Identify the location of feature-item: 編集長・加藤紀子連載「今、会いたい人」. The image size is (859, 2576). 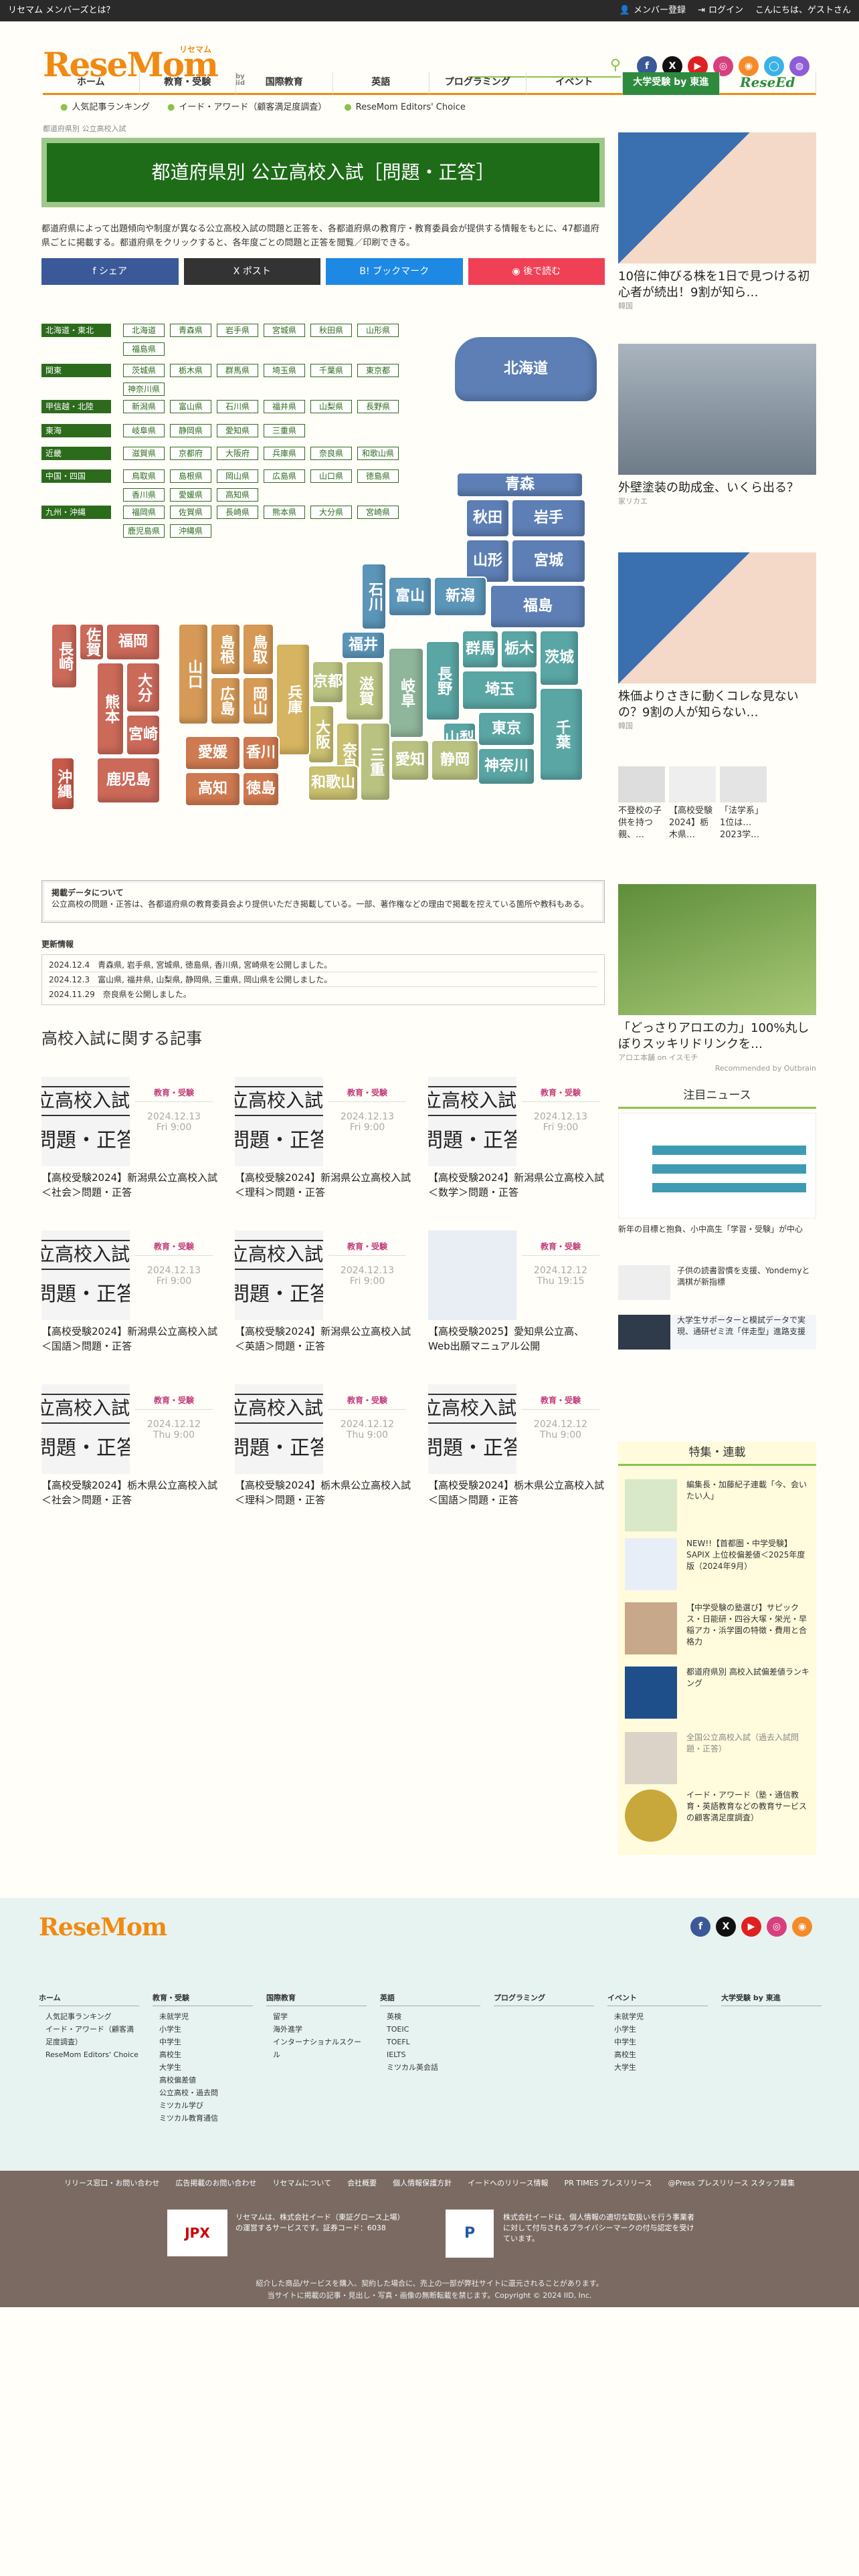
(718, 1505).